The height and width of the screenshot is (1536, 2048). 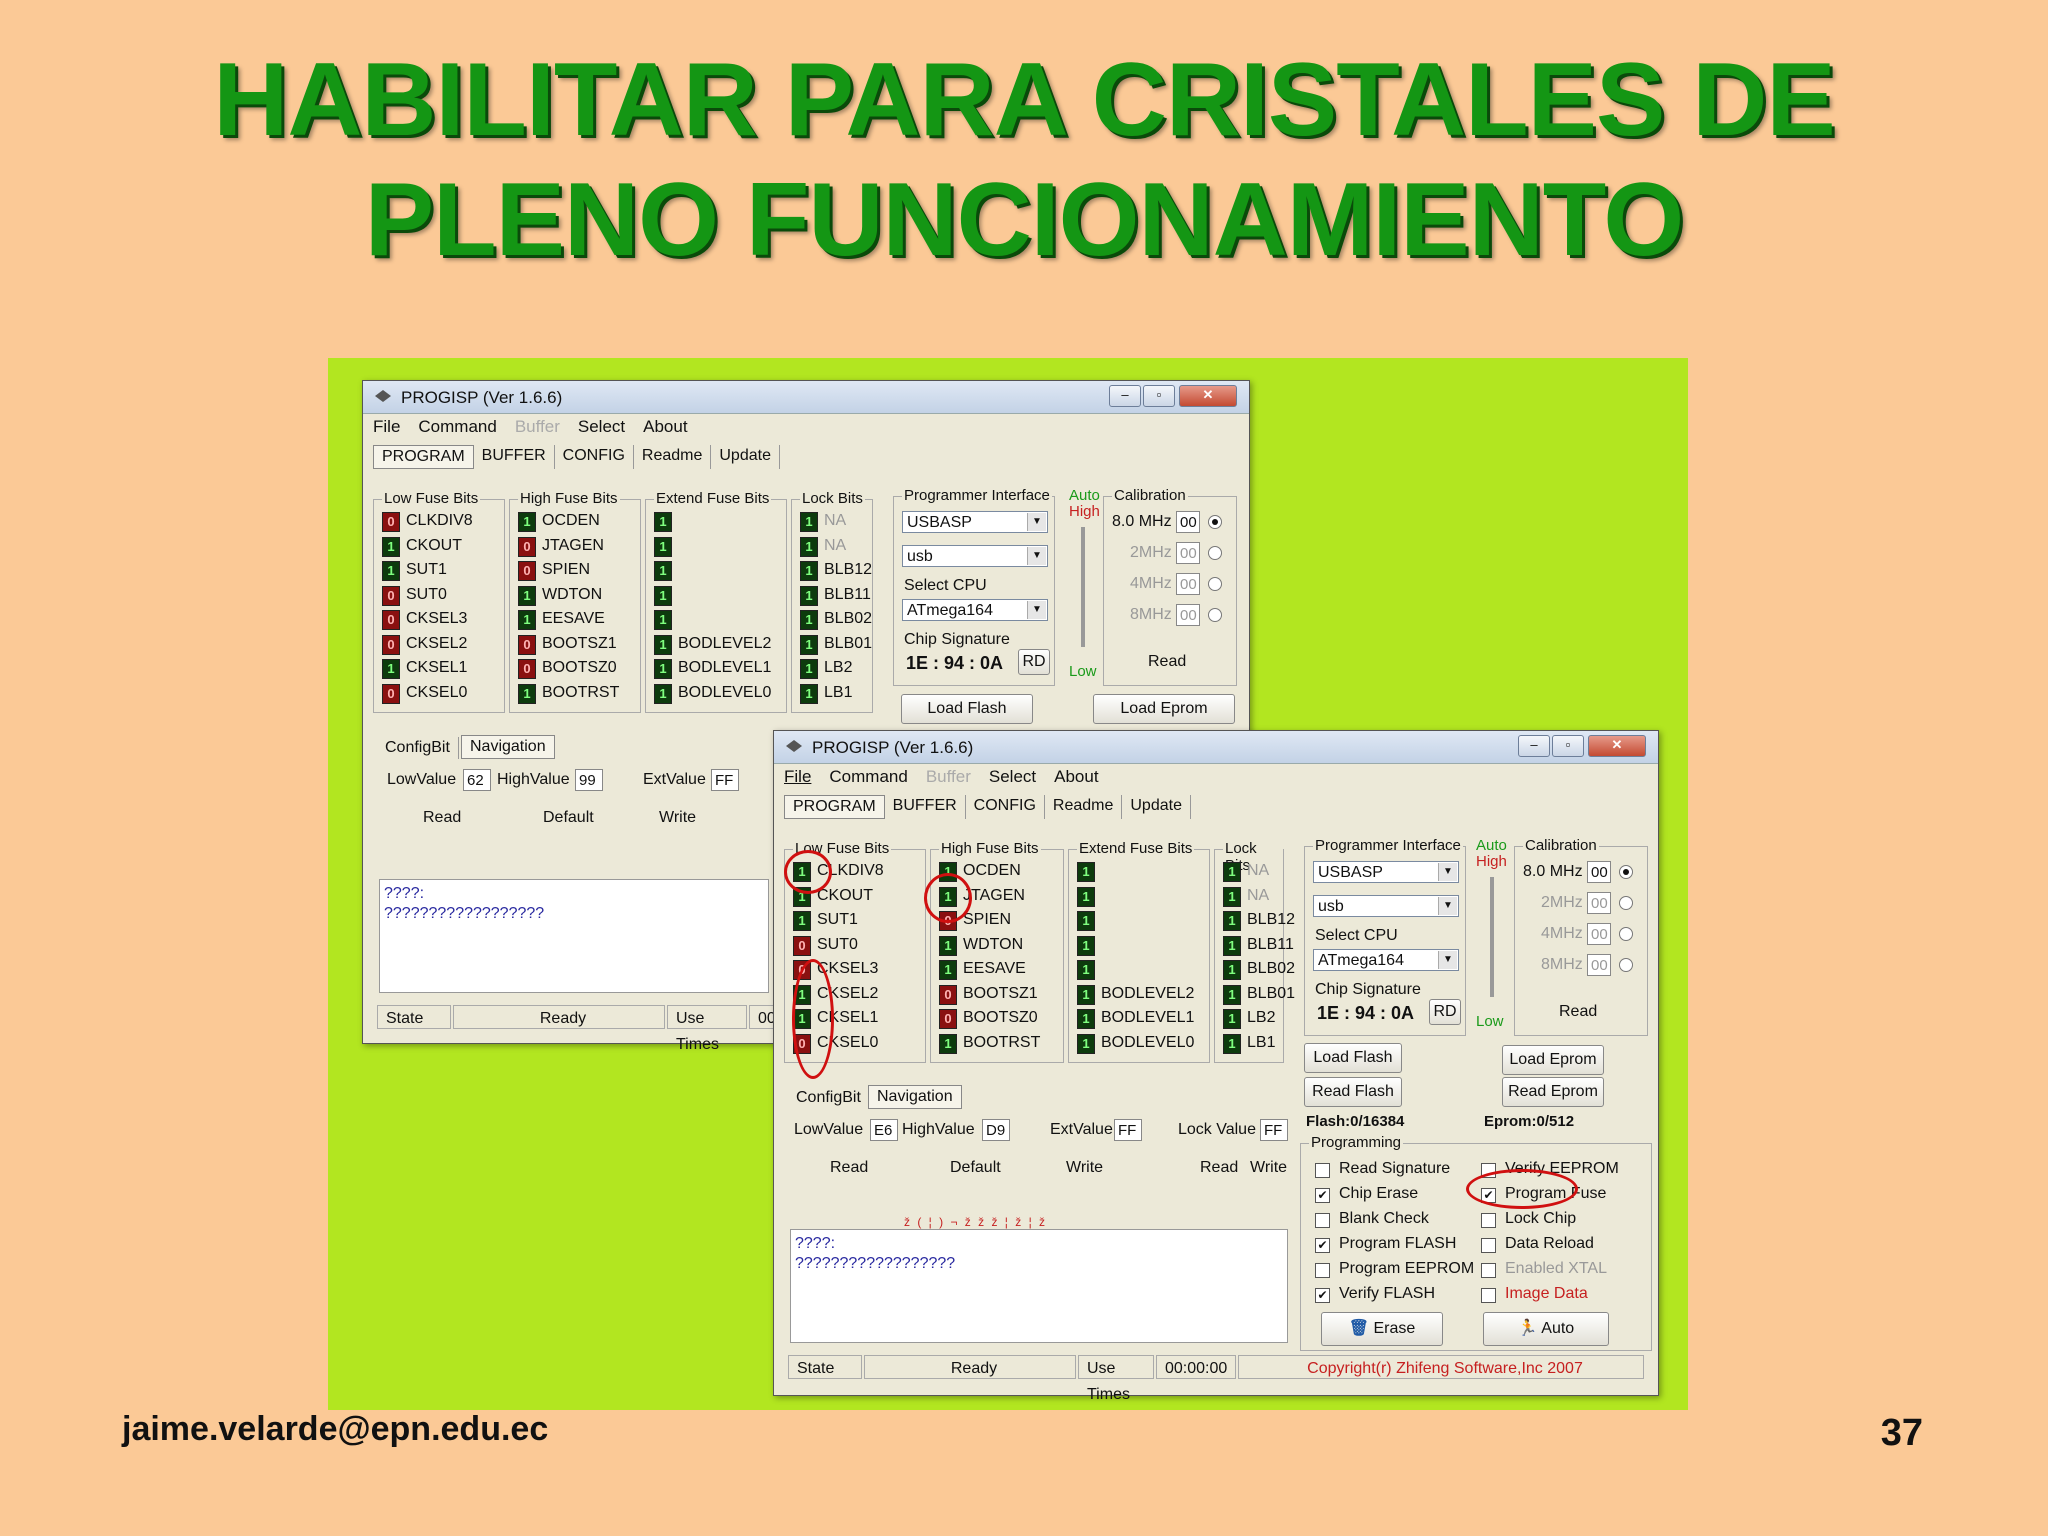 I want to click on read-fuse-button: Read, so click(x=442, y=818).